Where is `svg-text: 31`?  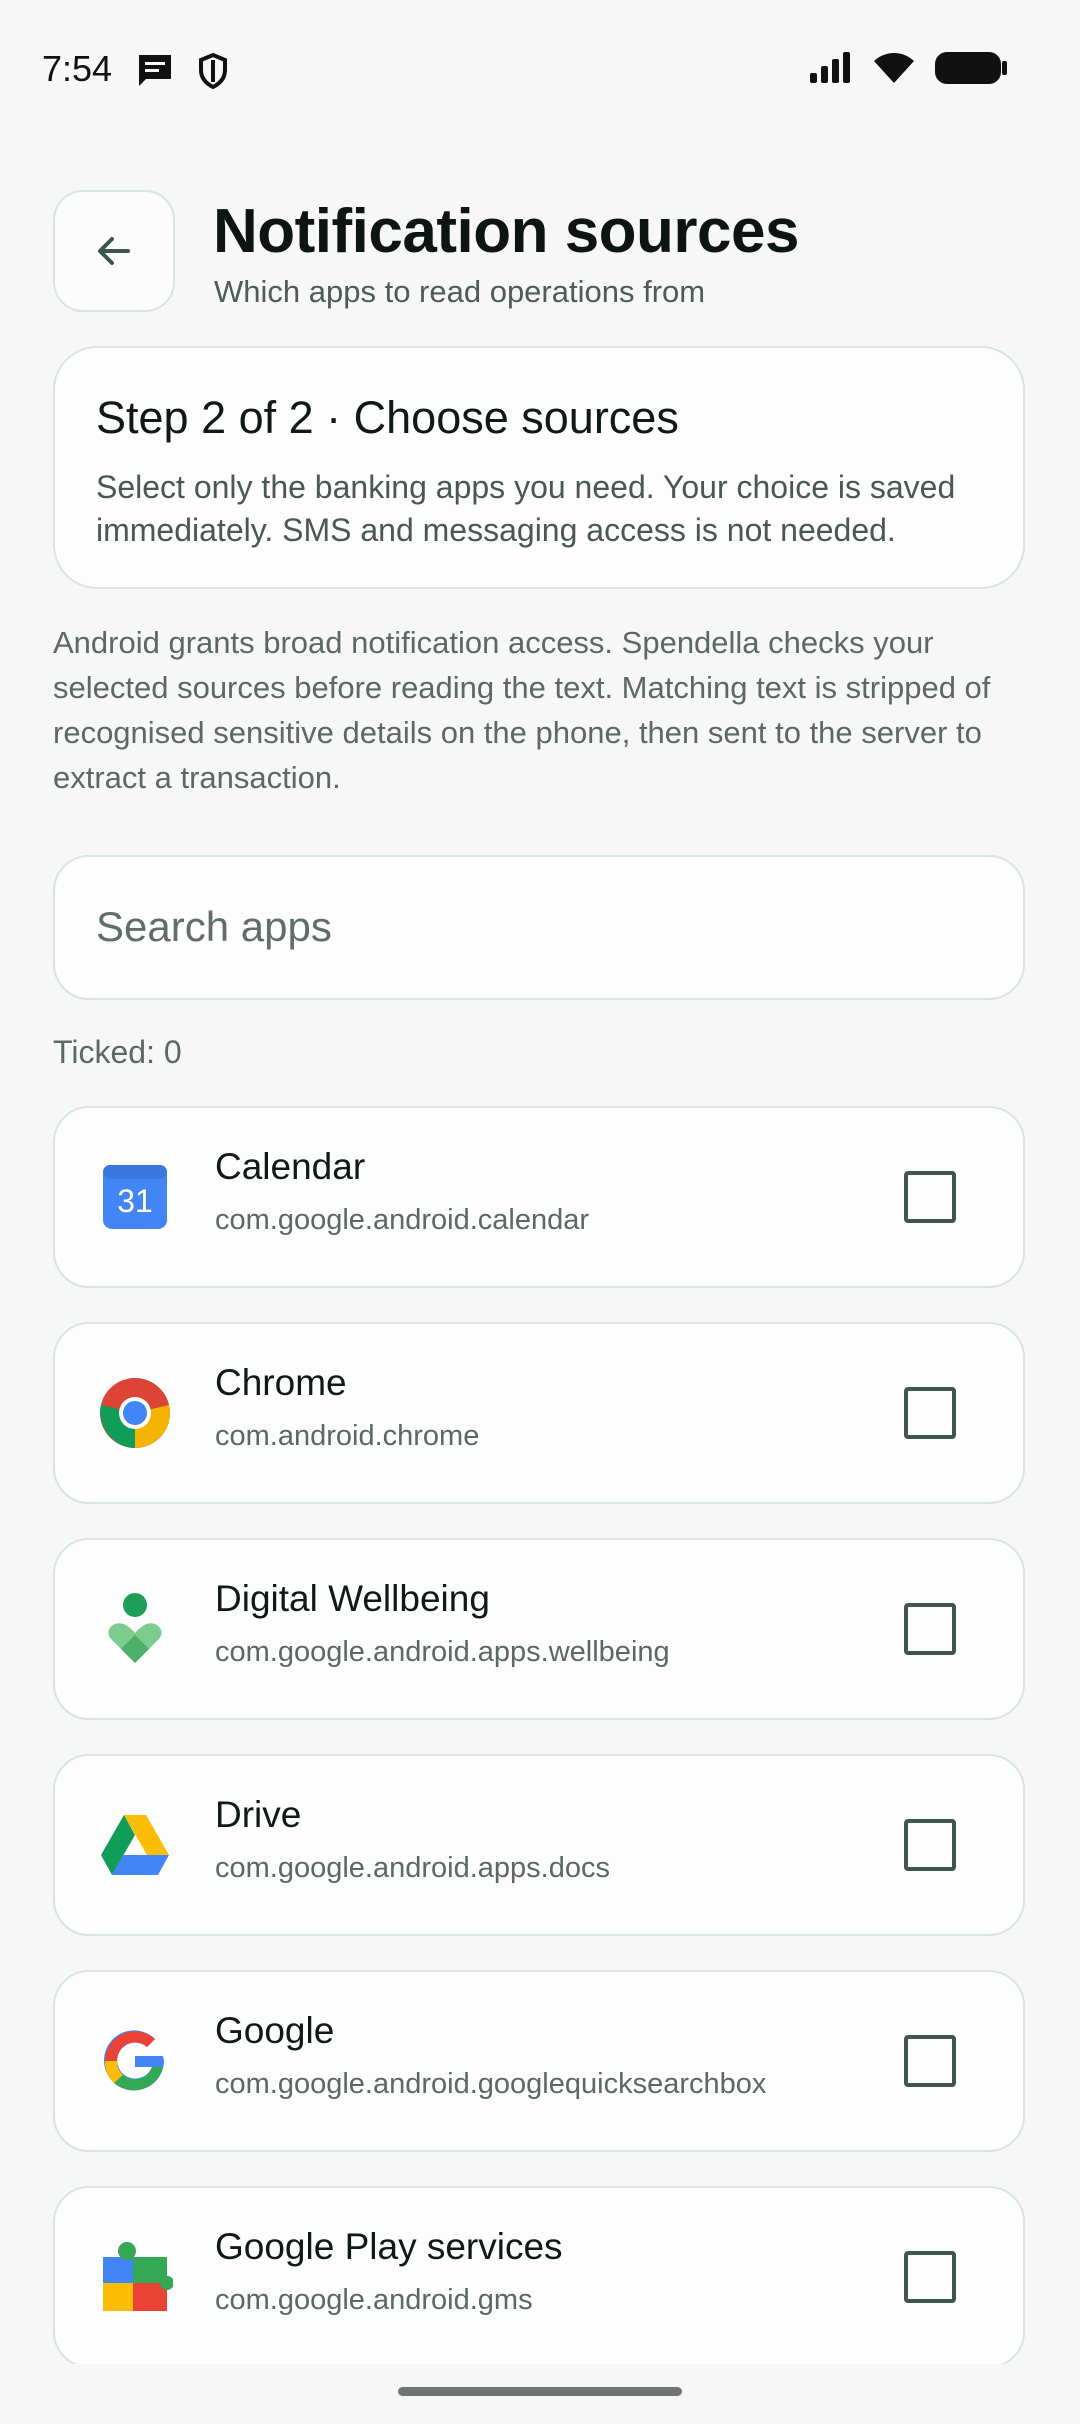
svg-text: 31 is located at coordinates (135, 1201).